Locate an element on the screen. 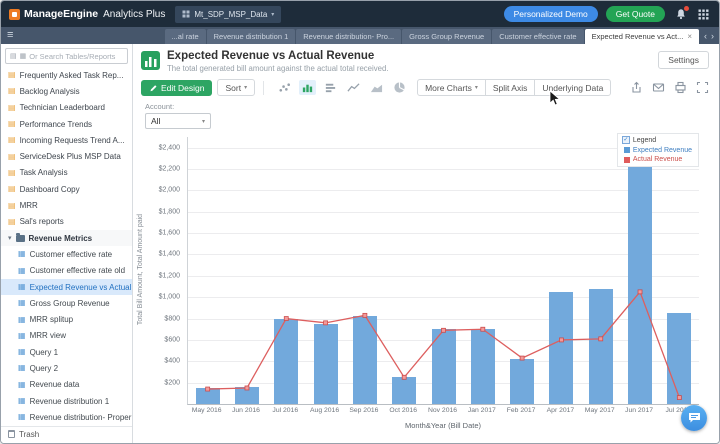 Image resolution: width=720 pixels, height=444 pixels. sidebar-folder-revenue-metrics: ▾ Revenue Metrics is located at coordinates (66, 238).